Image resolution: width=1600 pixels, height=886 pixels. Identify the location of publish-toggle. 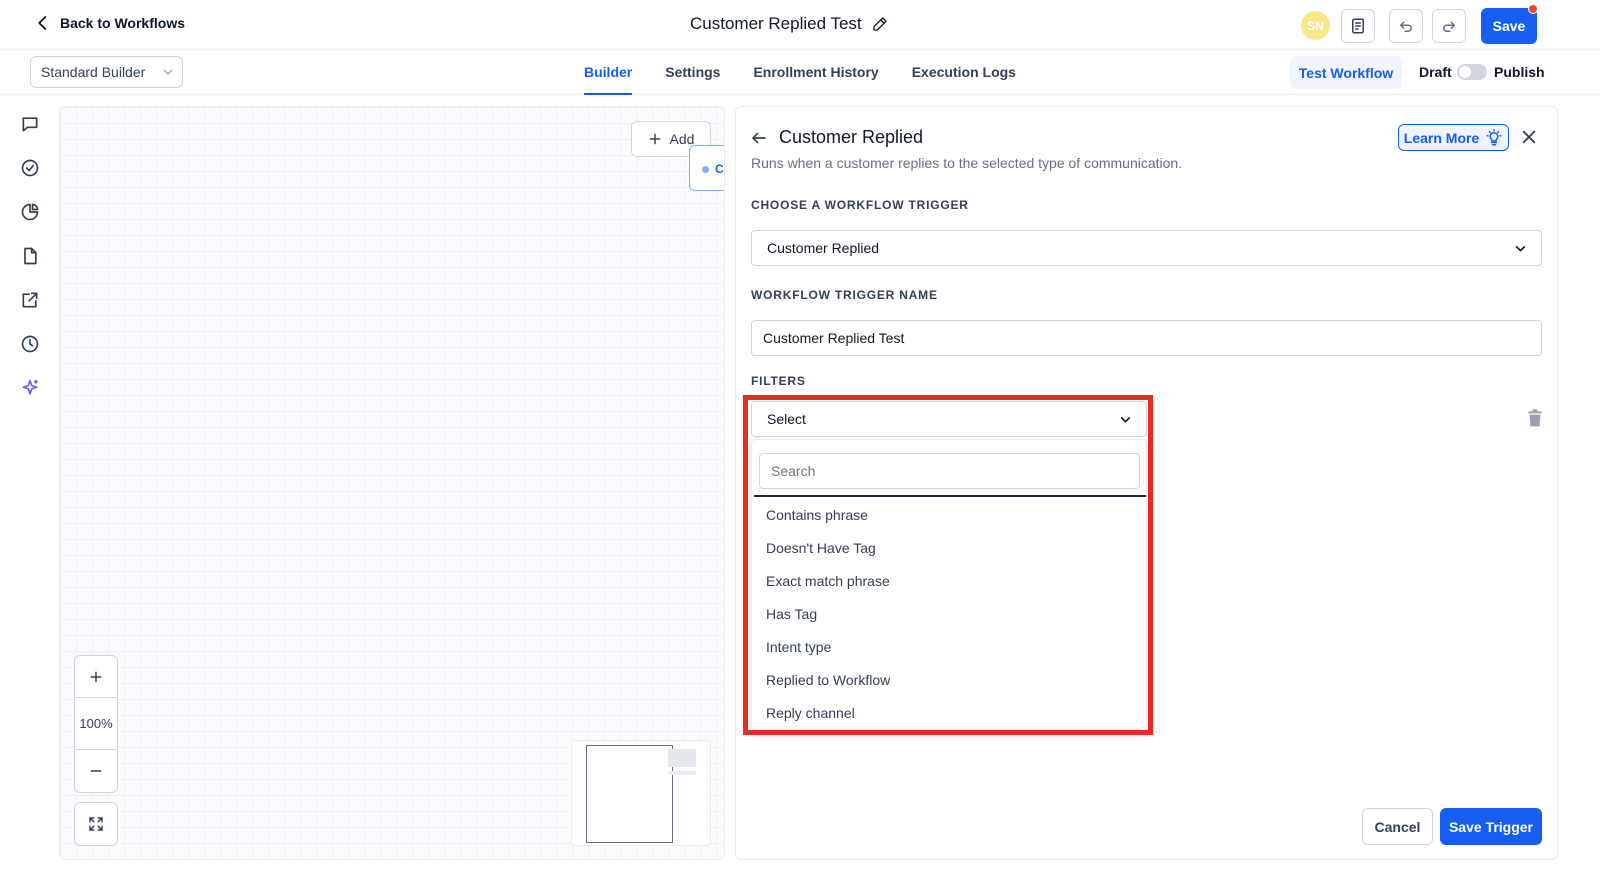
(1472, 72).